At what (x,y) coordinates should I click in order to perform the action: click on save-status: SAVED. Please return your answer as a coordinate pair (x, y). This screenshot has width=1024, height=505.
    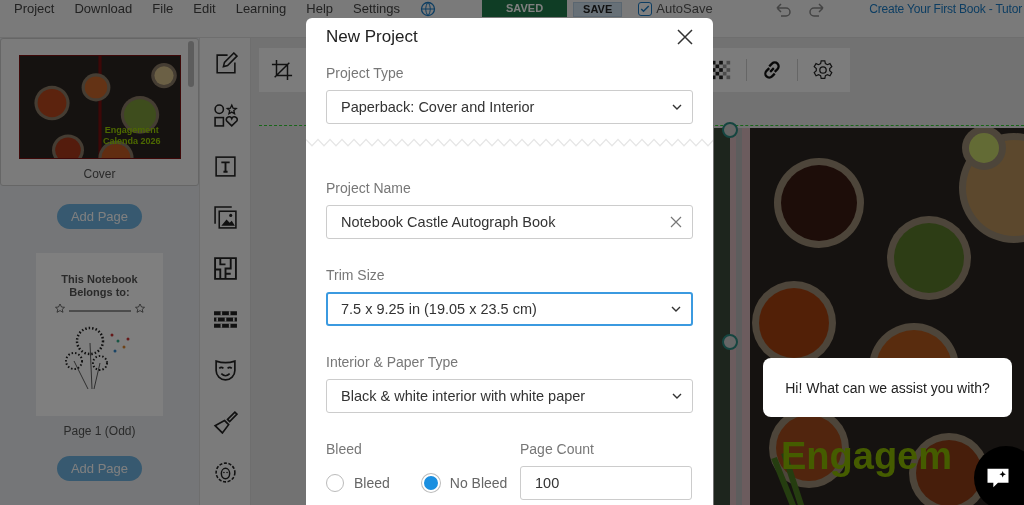
    Looking at the image, I should click on (525, 8).